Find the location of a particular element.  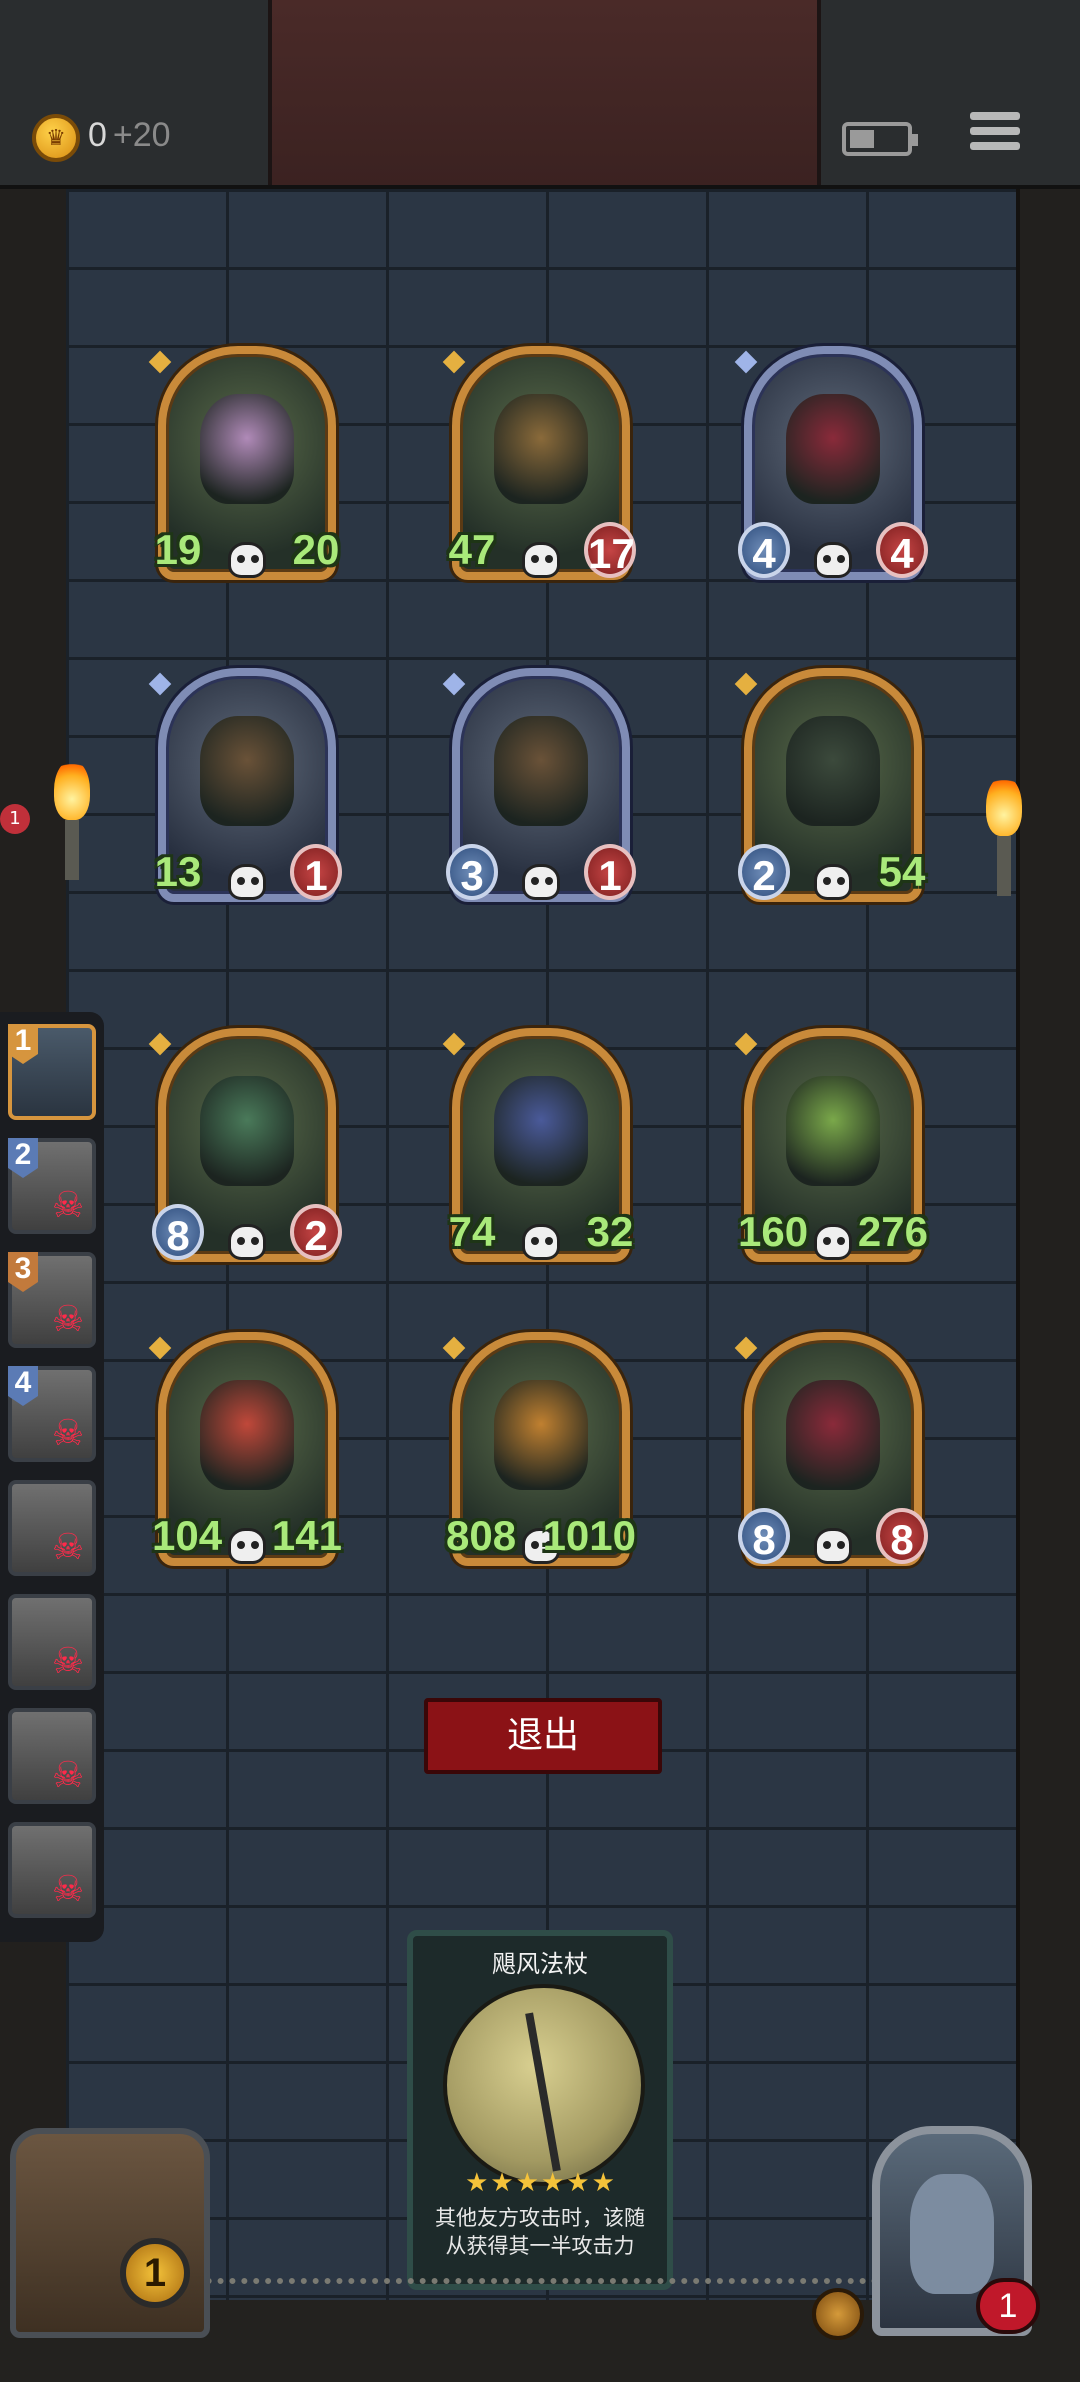

unit-card: 13 1 is located at coordinates (245, 785).